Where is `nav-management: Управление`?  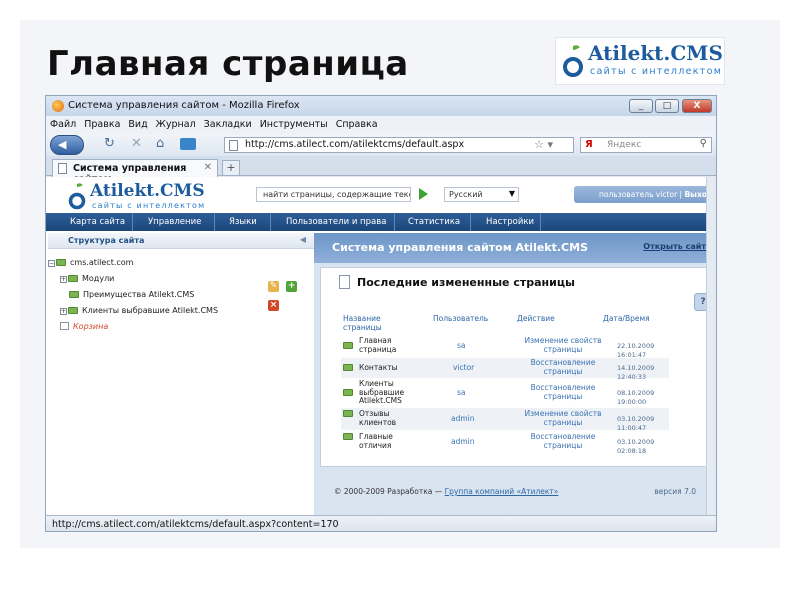
nav-management: Управление is located at coordinates (174, 222).